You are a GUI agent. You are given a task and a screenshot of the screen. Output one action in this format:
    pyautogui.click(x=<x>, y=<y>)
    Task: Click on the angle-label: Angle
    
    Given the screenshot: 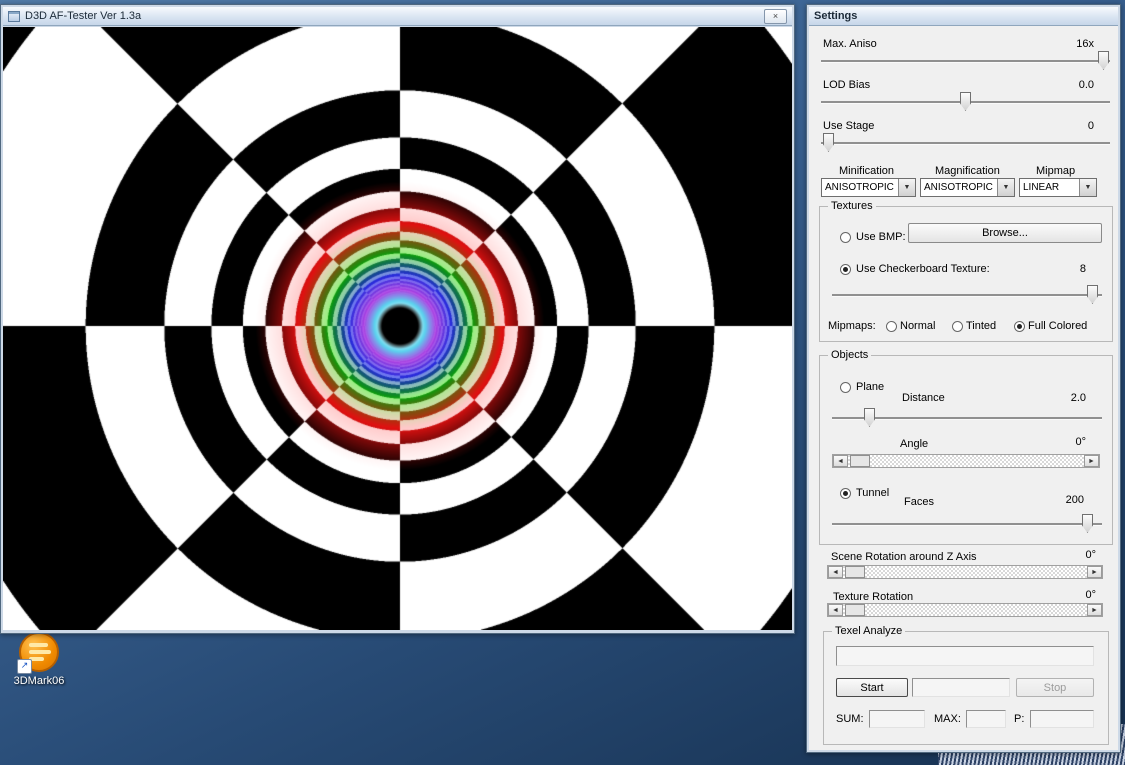 What is the action you would take?
    pyautogui.click(x=914, y=444)
    